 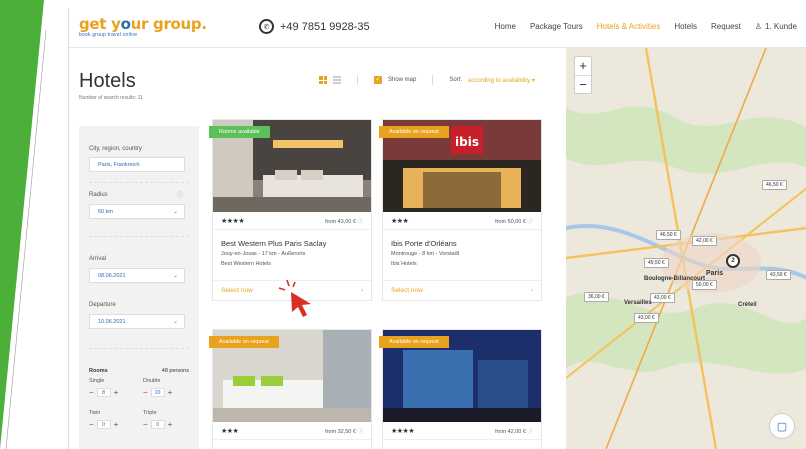 I want to click on twin-label: Twin, so click(x=95, y=413).